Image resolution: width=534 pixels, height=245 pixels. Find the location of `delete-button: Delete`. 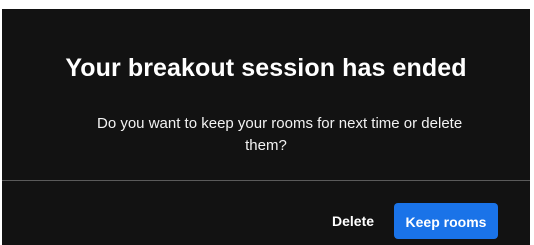

delete-button: Delete is located at coordinates (353, 221).